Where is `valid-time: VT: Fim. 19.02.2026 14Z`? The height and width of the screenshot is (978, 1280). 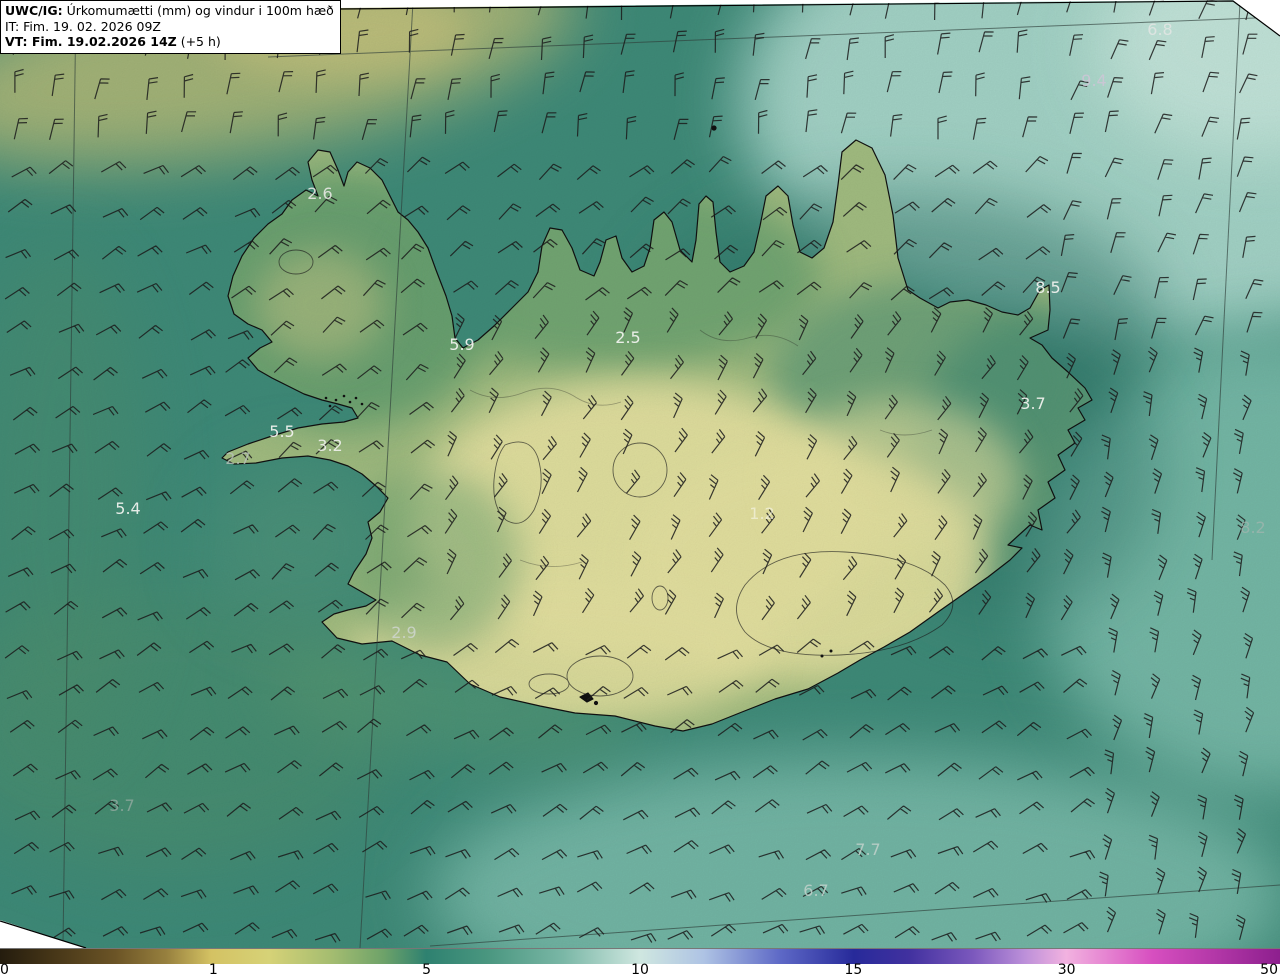 valid-time: VT: Fim. 19.02.2026 14Z is located at coordinates (91, 41).